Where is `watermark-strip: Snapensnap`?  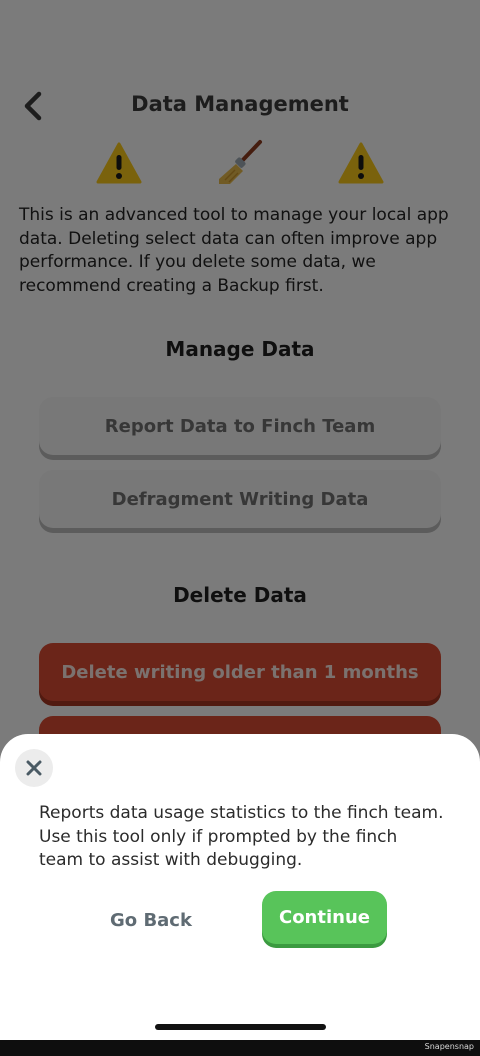 watermark-strip: Snapensnap is located at coordinates (240, 1048).